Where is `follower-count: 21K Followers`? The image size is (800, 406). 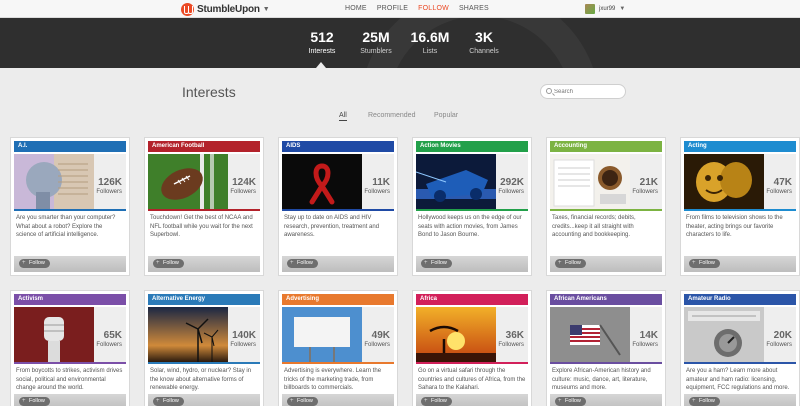
follower-count: 21K Followers is located at coordinates (645, 186).